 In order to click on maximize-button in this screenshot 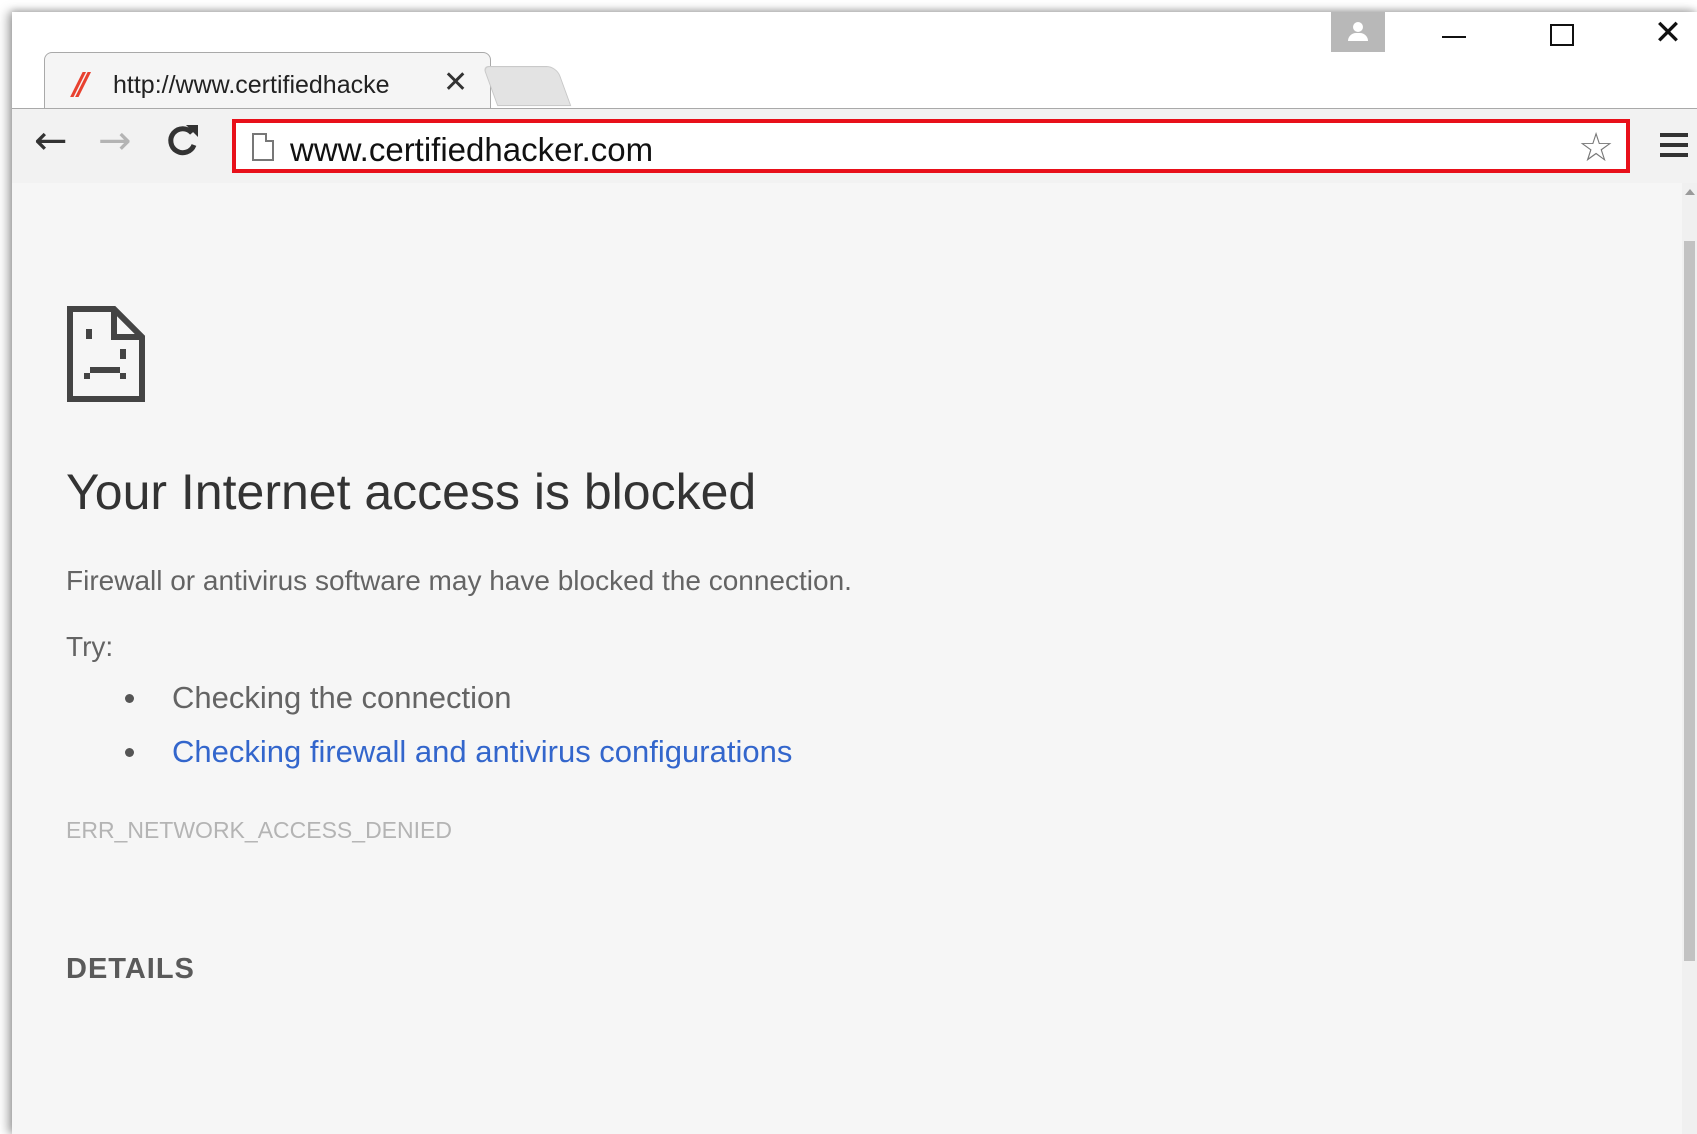, I will do `click(1562, 32)`.